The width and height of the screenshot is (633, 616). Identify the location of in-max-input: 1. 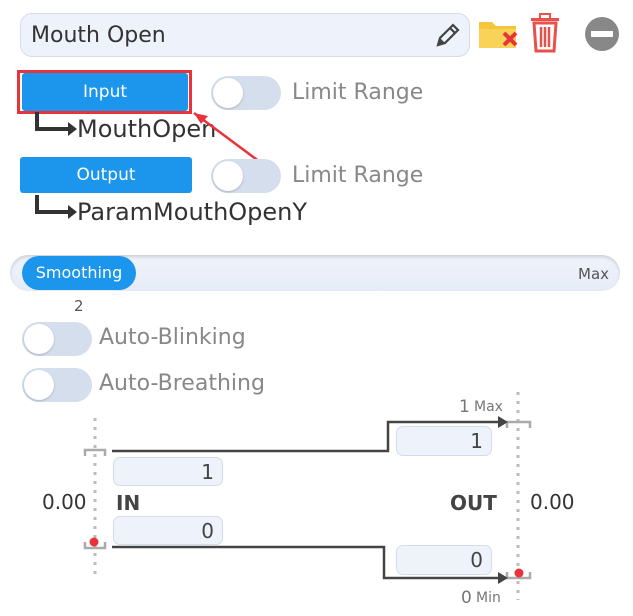
(168, 471).